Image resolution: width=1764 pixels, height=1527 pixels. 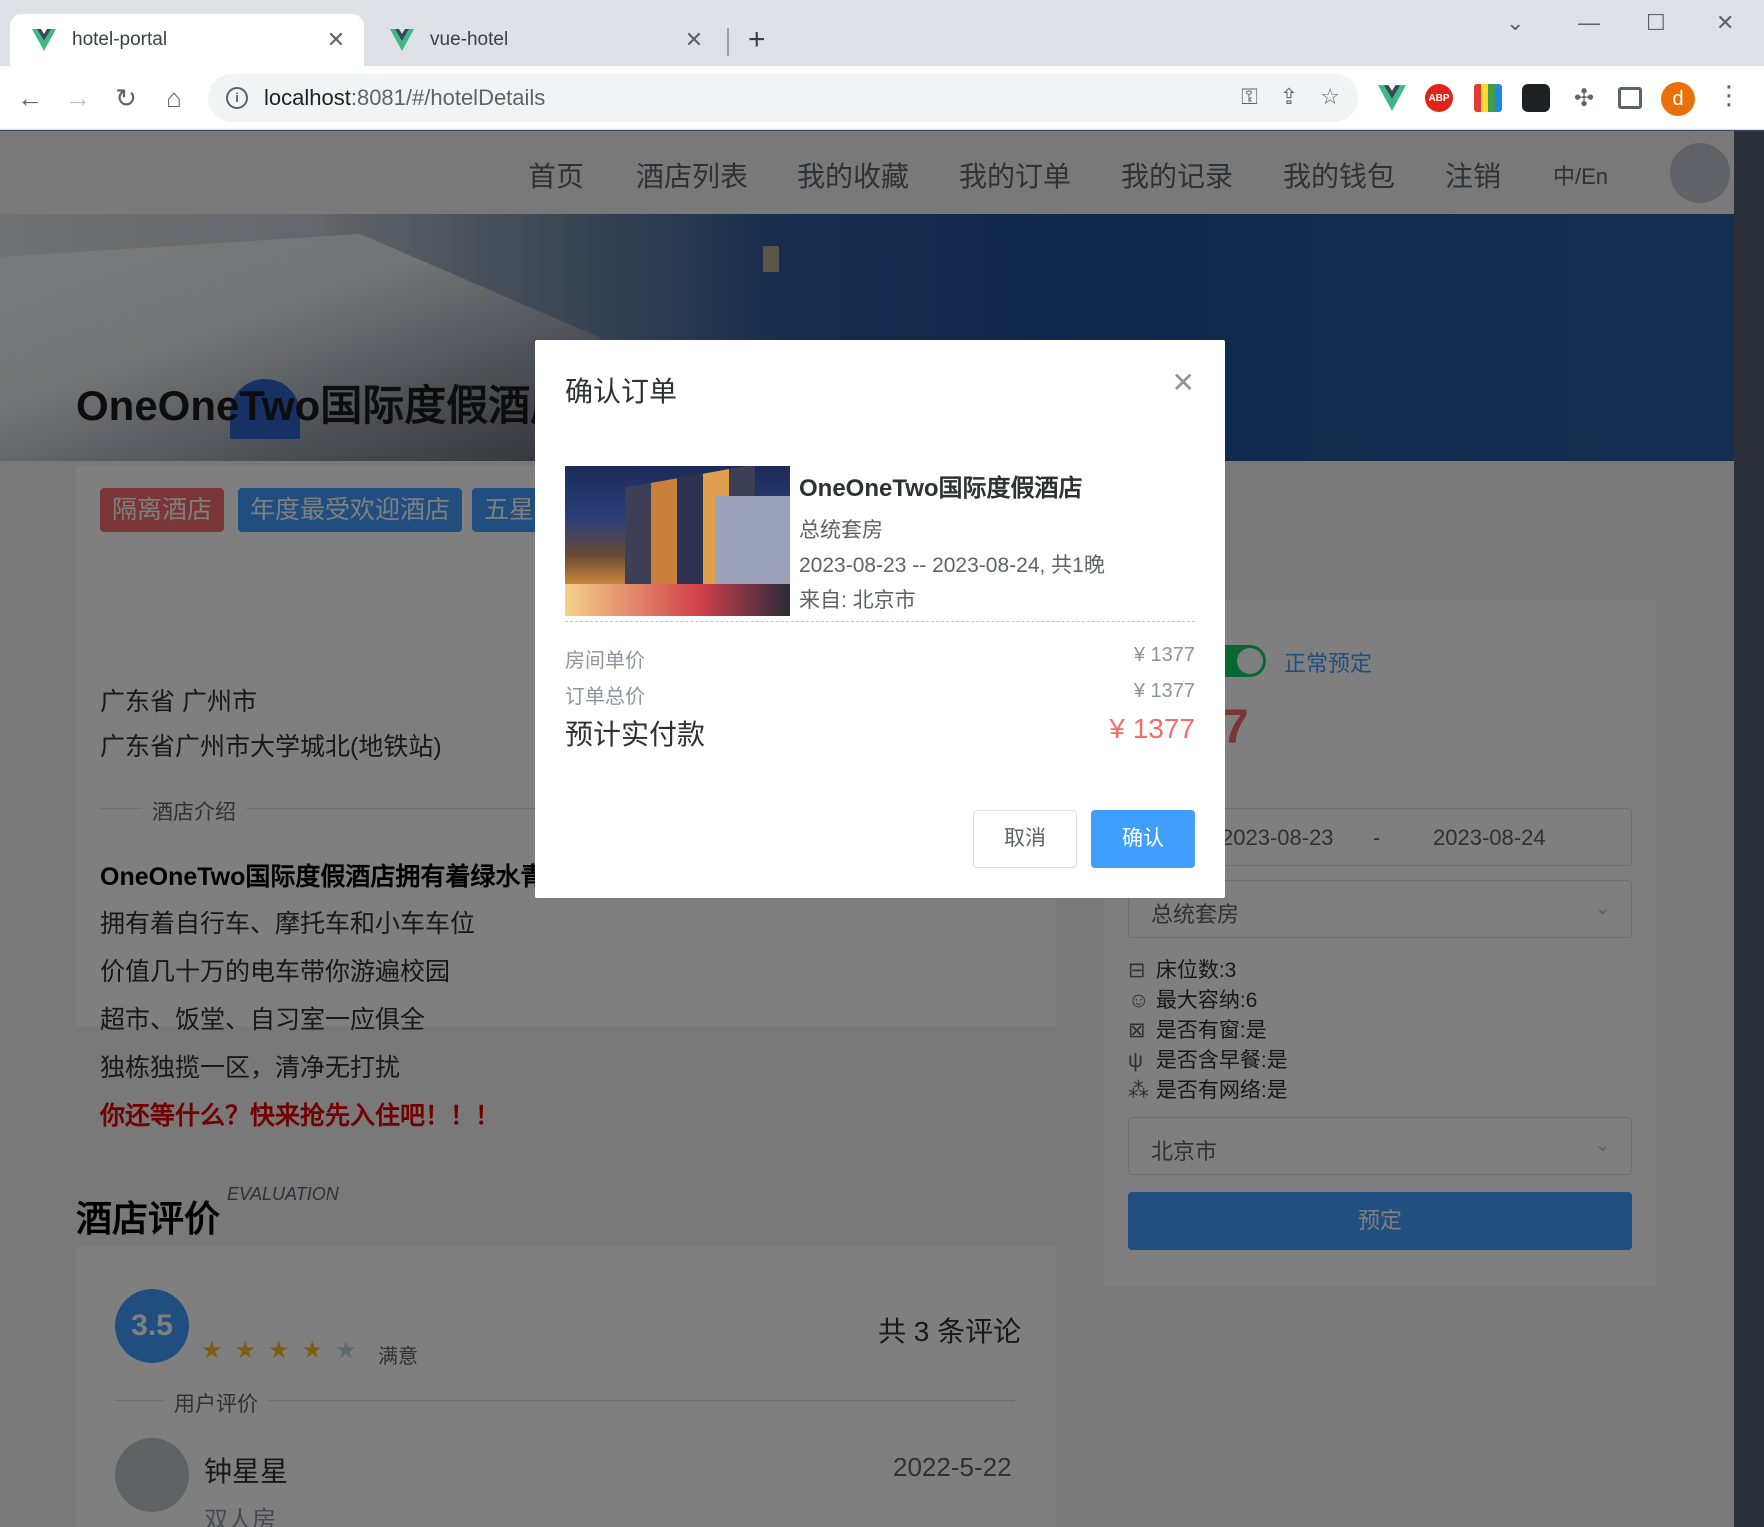 I want to click on dialog-hotel-name: OneOneTwo国际度假酒店, so click(x=941, y=488).